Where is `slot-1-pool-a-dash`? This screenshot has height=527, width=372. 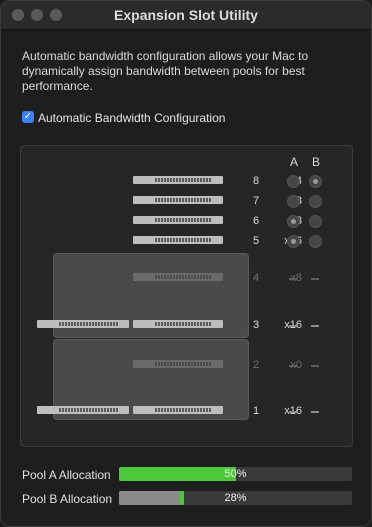
slot-1-pool-a-dash is located at coordinates (293, 412).